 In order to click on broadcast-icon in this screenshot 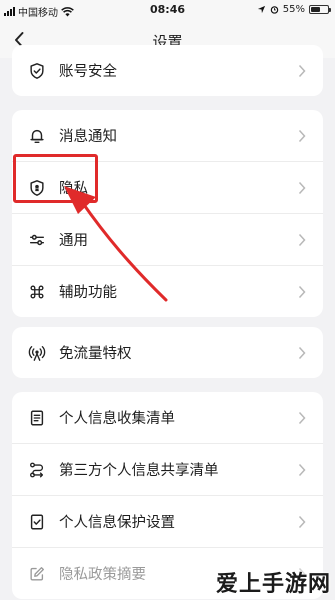, I will do `click(37, 353)`.